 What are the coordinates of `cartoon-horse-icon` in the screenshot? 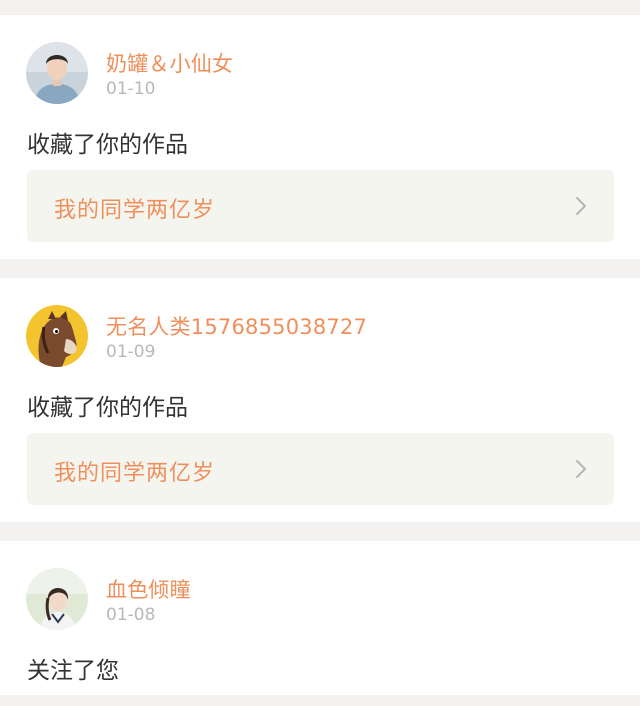 It's located at (57, 336).